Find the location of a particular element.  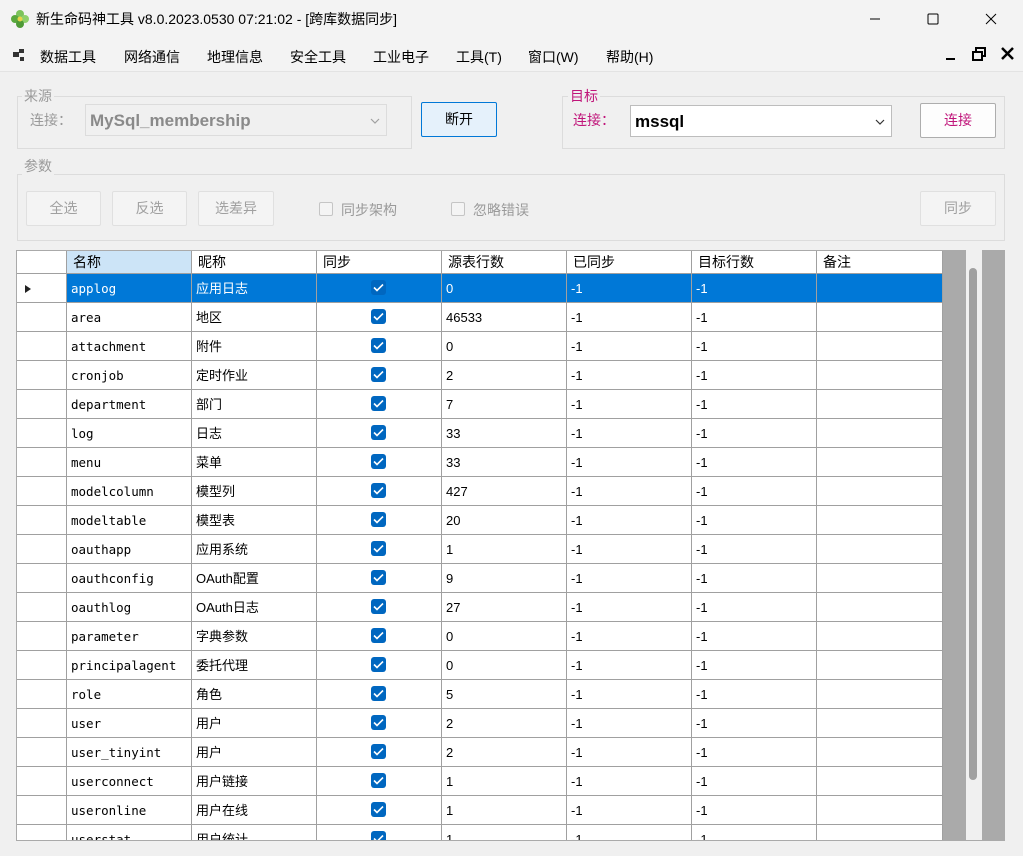

cell-nick: 委托代理 is located at coordinates (254, 665).